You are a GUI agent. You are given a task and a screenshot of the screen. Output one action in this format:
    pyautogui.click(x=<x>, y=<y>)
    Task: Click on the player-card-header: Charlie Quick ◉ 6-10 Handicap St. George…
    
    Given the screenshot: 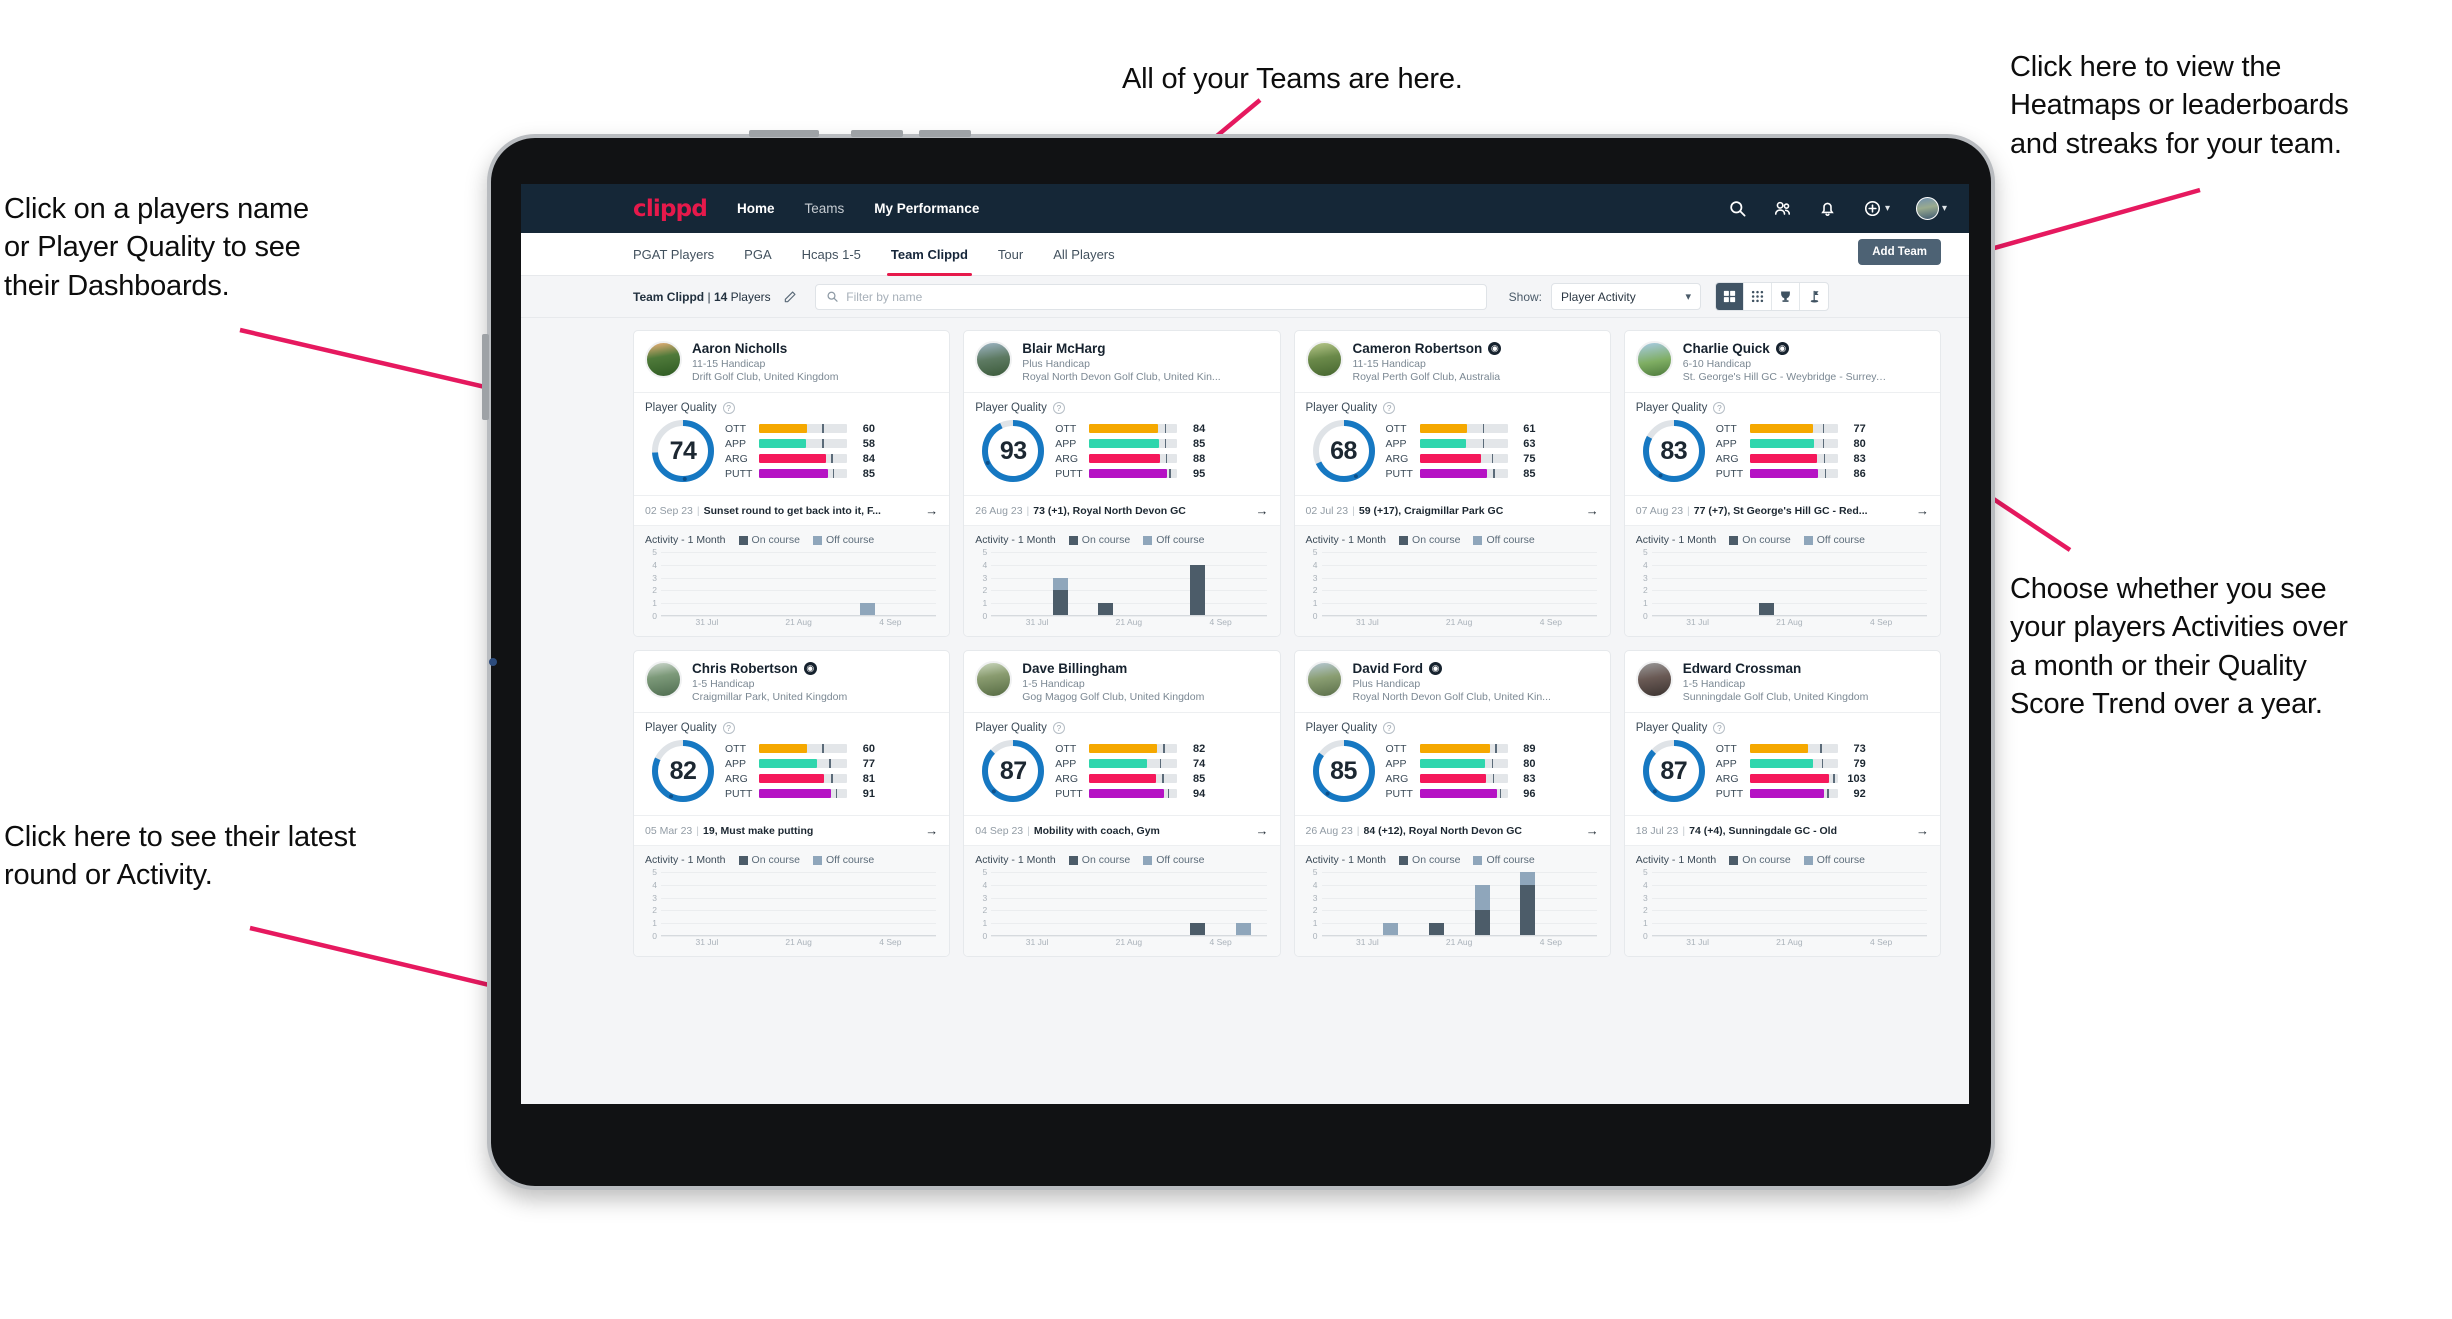 What is the action you would take?
    pyautogui.click(x=1782, y=361)
    